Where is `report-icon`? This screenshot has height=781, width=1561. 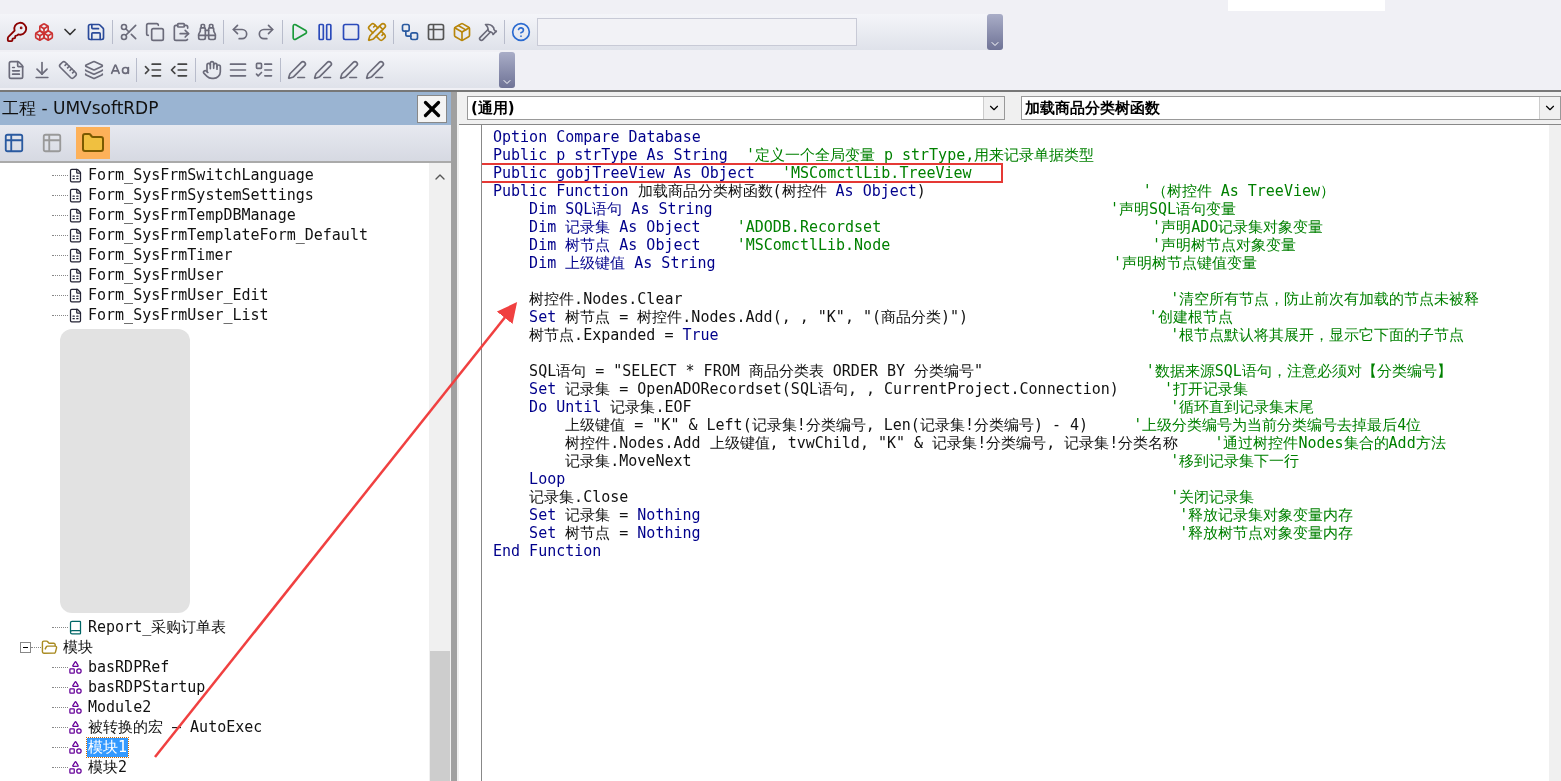 report-icon is located at coordinates (75, 627).